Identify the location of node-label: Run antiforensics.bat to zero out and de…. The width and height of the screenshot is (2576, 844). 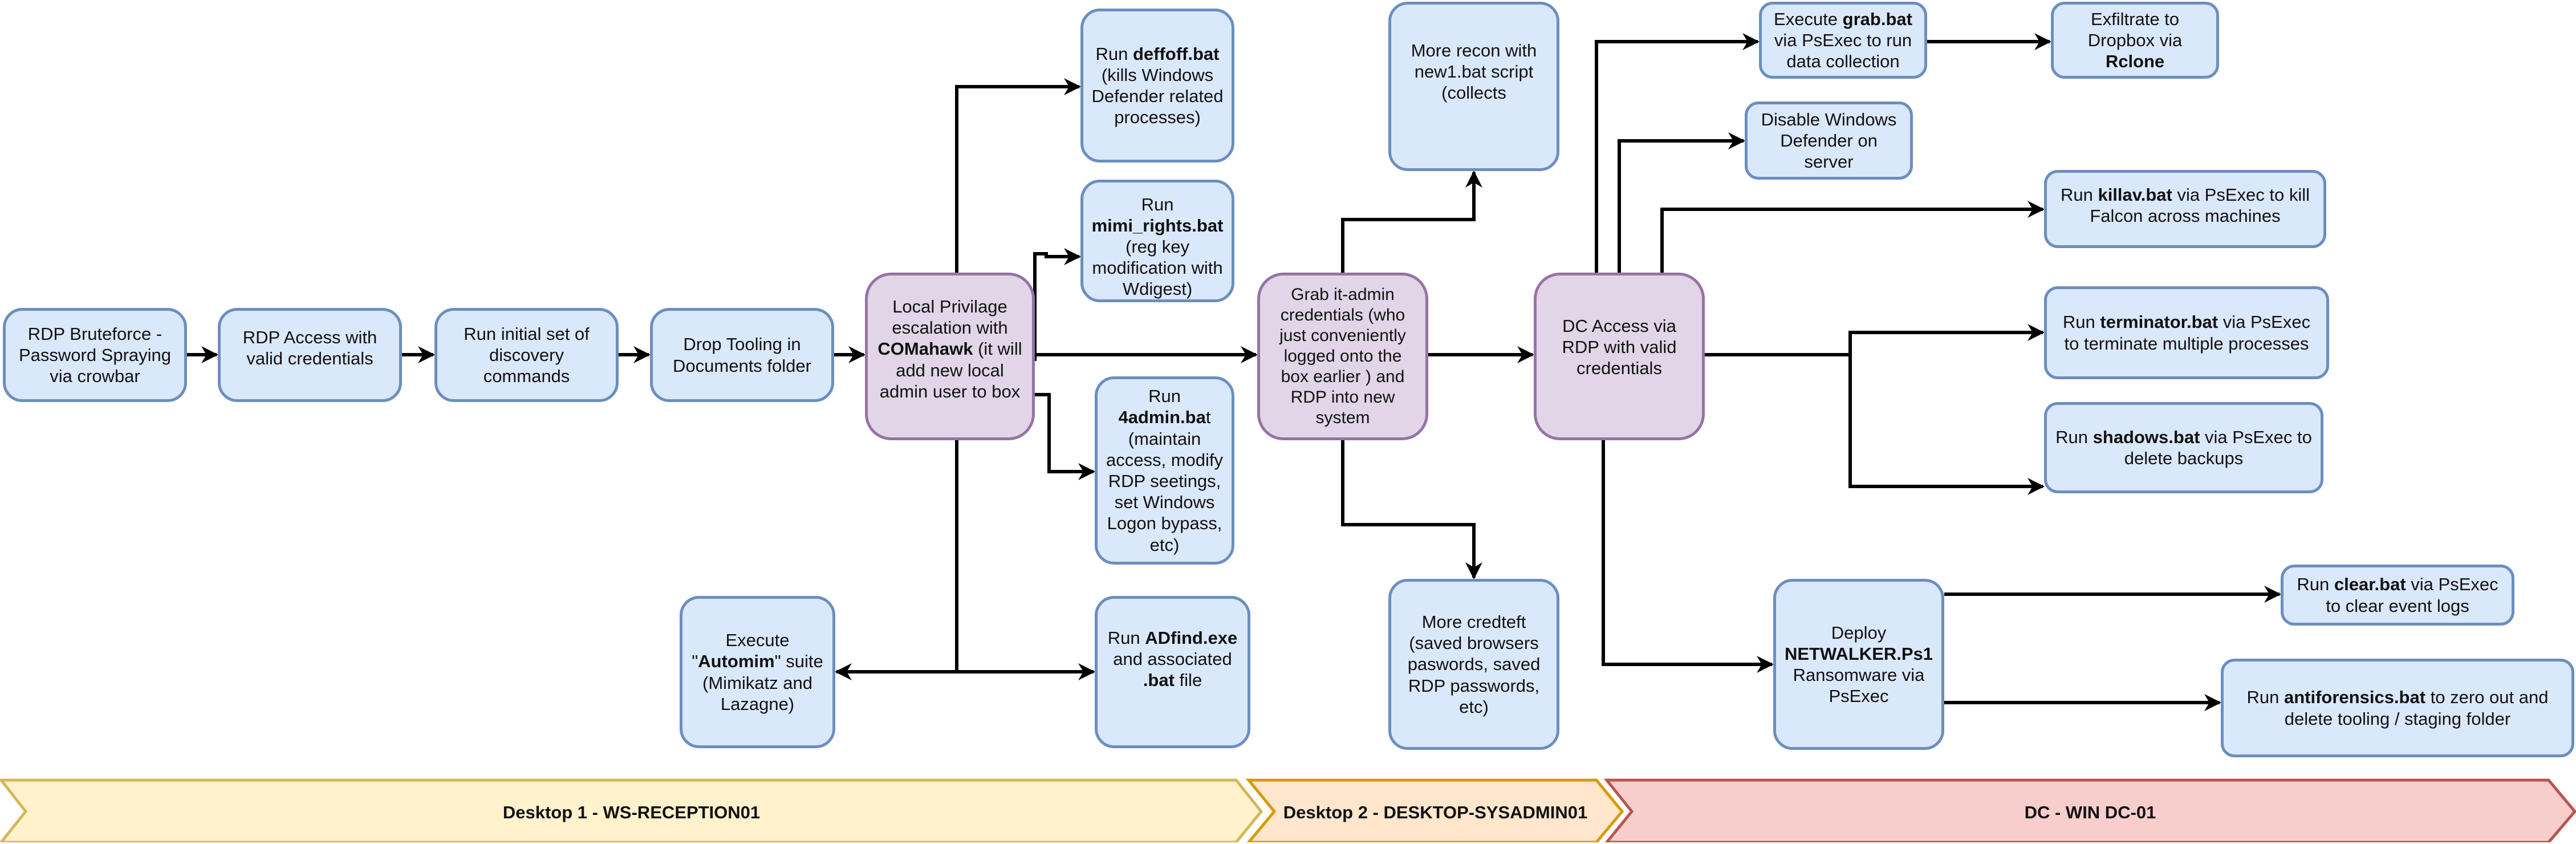
(2397, 708).